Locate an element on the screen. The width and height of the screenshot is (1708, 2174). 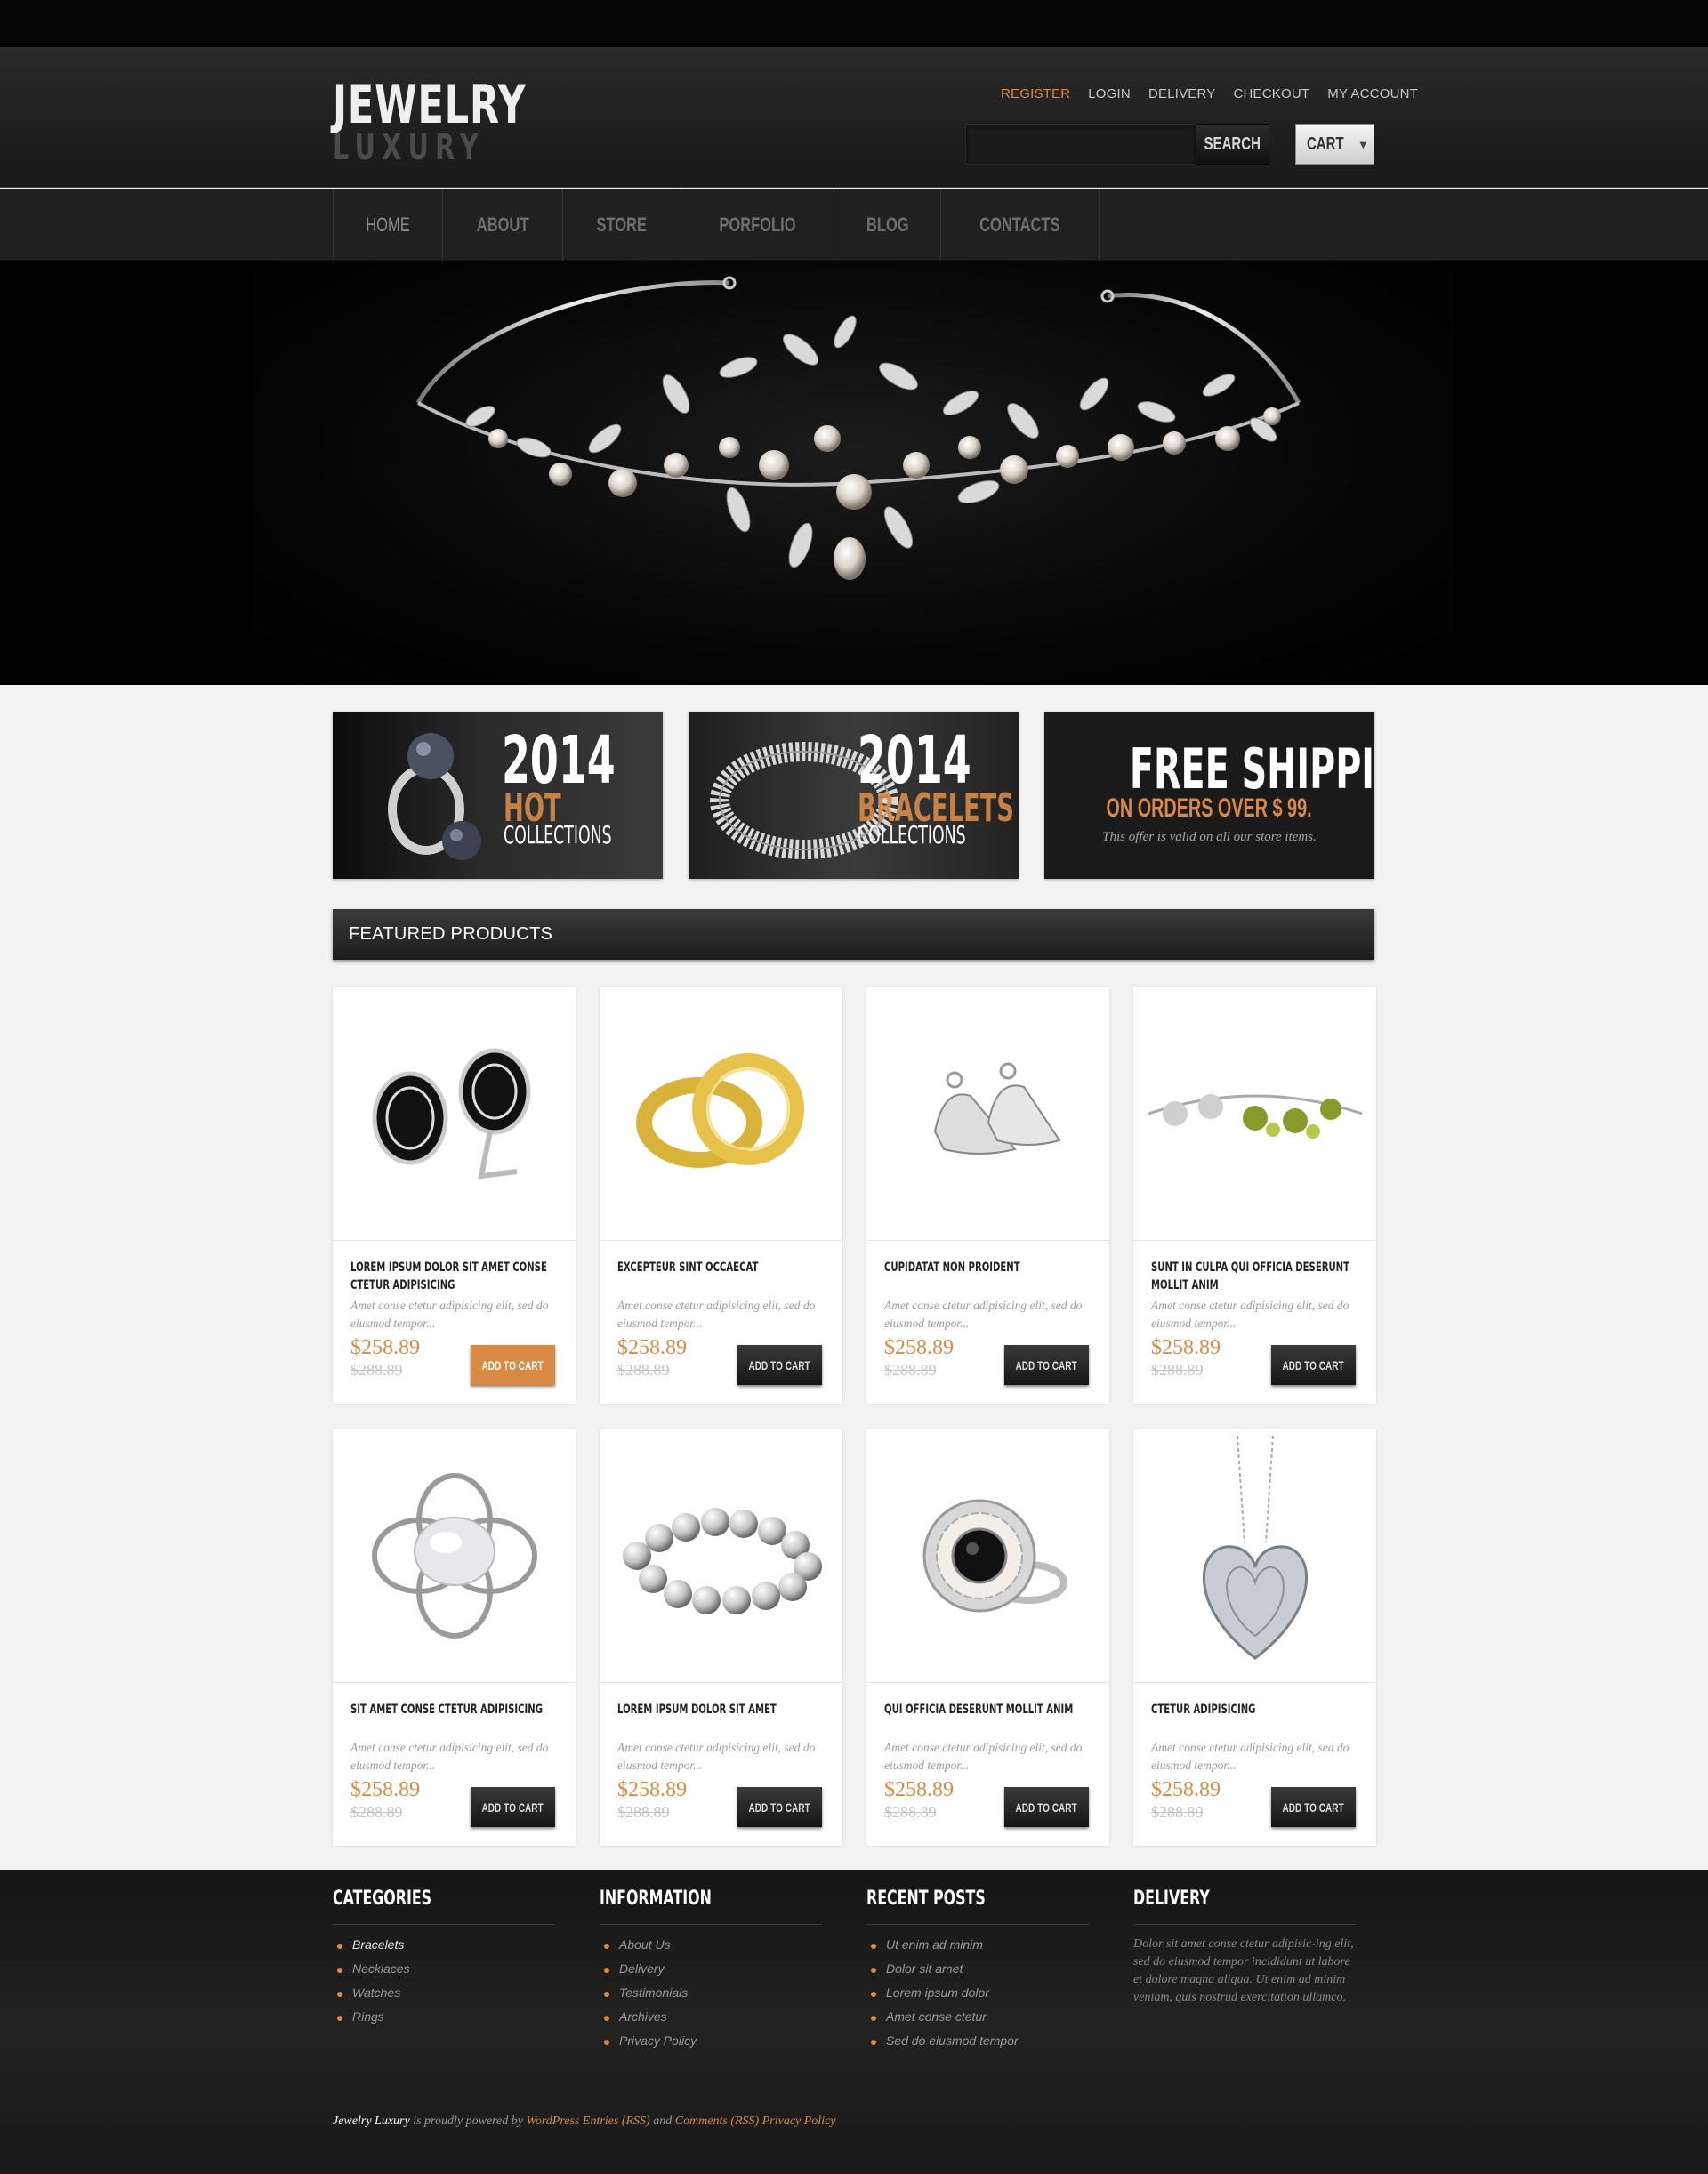
promo-bracelets-collections: 2014 BRACELETS COLLECTIONS is located at coordinates (854, 795).